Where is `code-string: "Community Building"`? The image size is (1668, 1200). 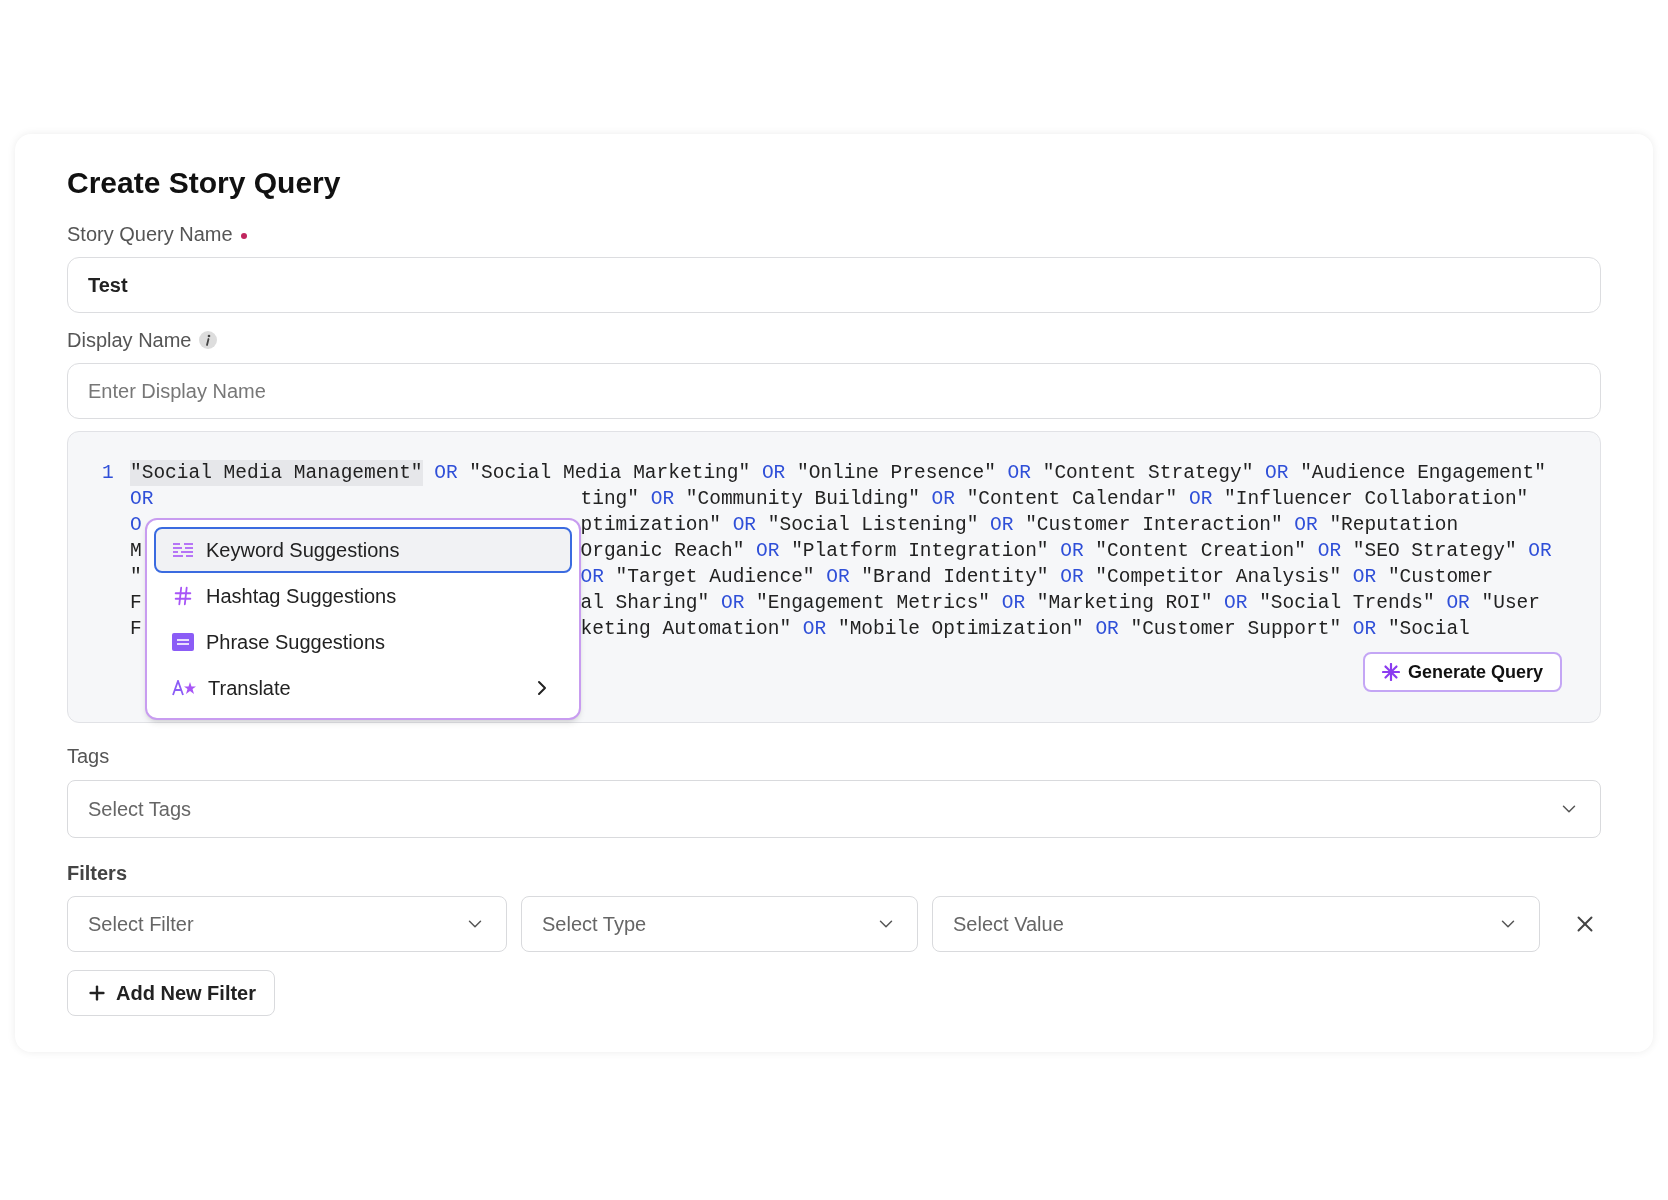
code-string: "Community Building" is located at coordinates (802, 499).